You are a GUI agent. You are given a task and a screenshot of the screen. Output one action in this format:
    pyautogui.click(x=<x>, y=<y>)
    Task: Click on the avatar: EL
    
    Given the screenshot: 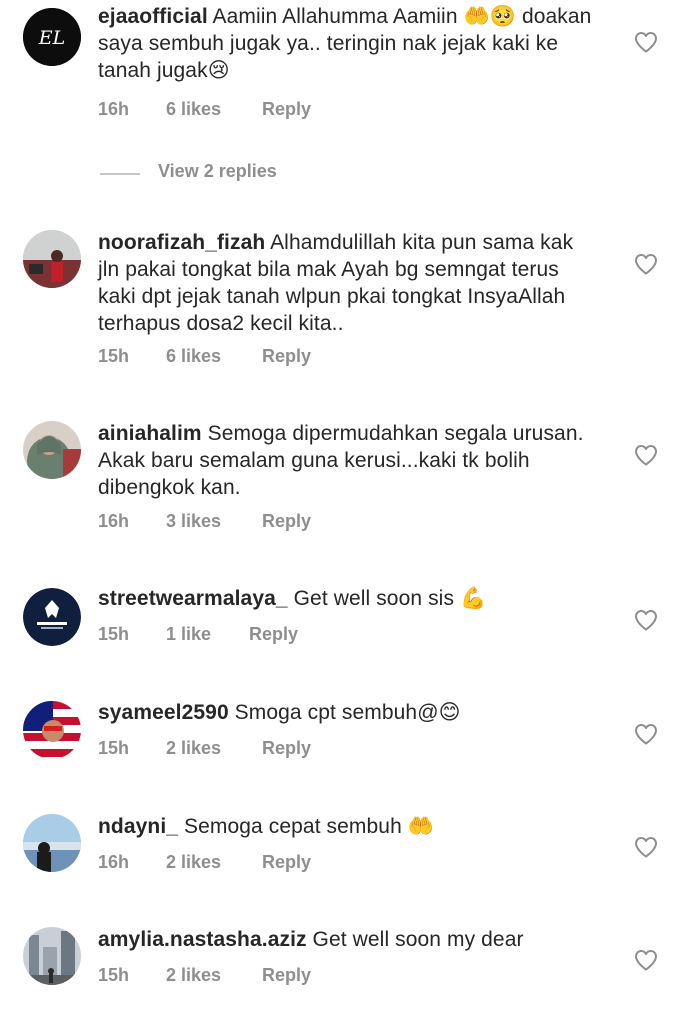 What is the action you would take?
    pyautogui.click(x=52, y=37)
    